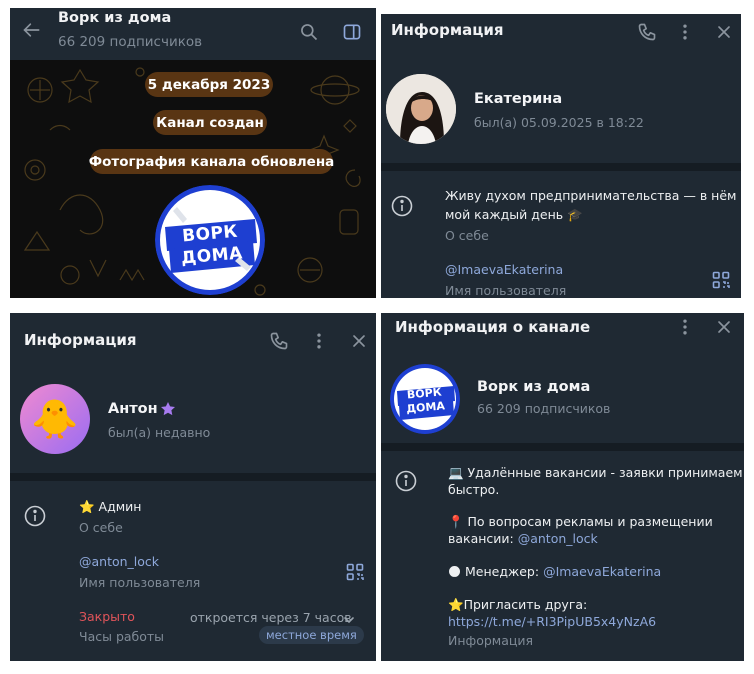 This screenshot has width=754, height=674. What do you see at coordinates (534, 387) in the screenshot?
I see `channel-name: Ворк из дома` at bounding box center [534, 387].